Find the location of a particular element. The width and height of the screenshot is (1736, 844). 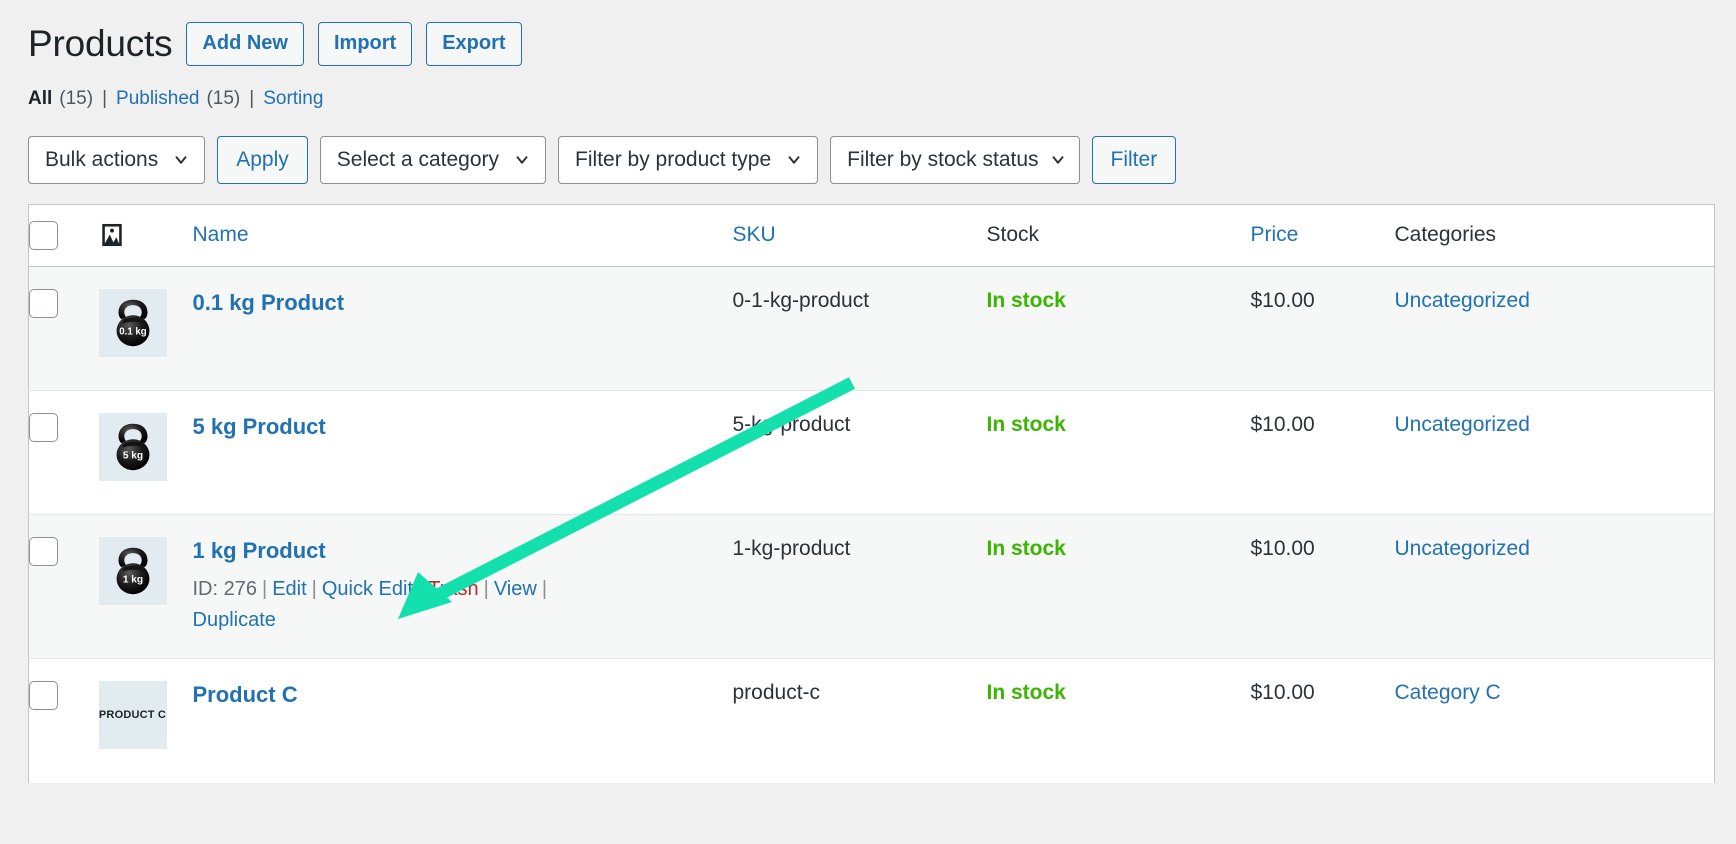

product-thumbnail: 1 kg is located at coordinates (132, 570).